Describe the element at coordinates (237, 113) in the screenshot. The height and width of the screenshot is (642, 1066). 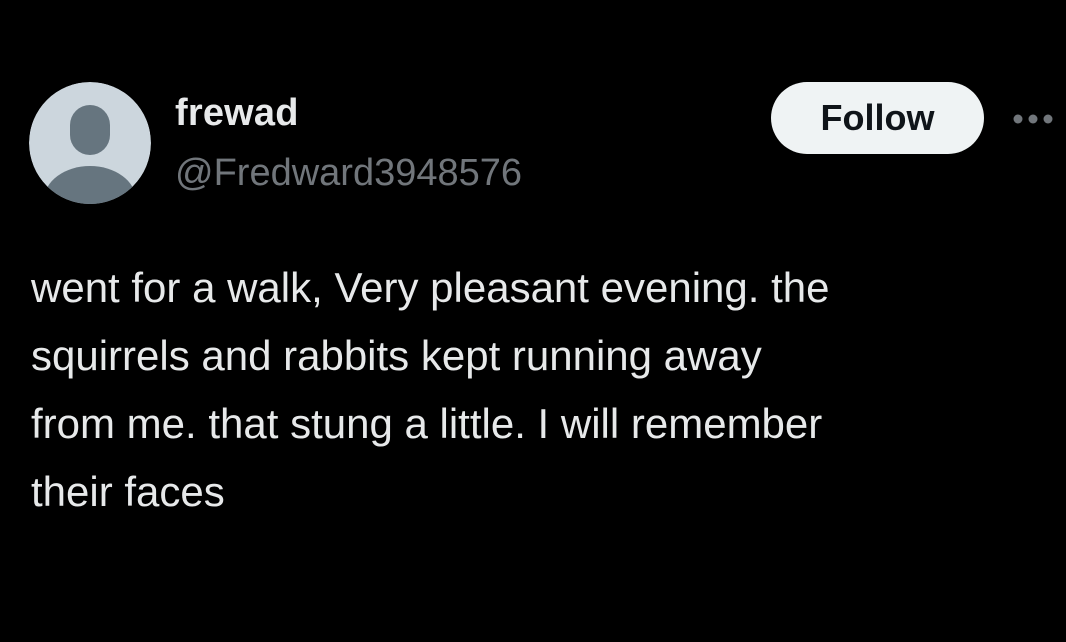
I see `author-display-name: frewad` at that location.